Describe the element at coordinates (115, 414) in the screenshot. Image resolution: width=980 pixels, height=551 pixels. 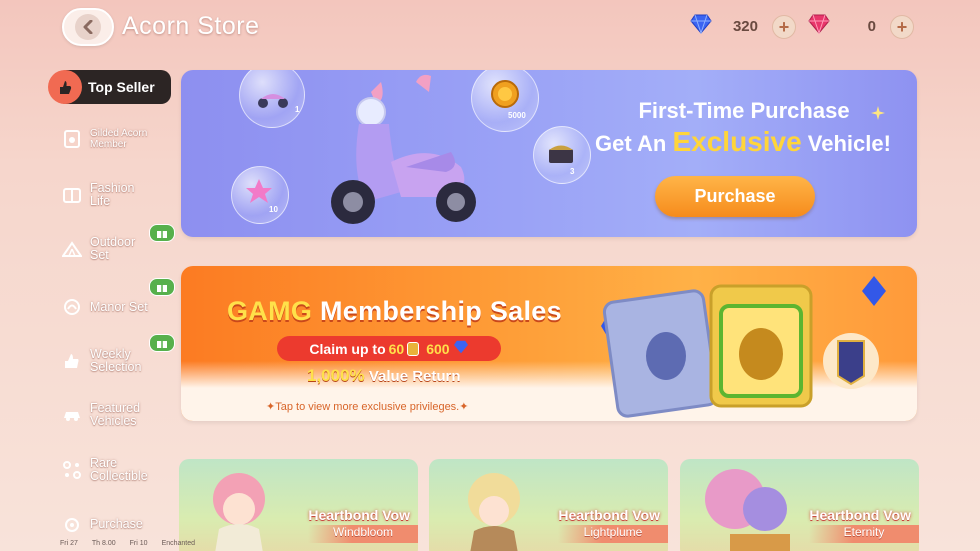
I see `sidebar-item-label: Featured Vehicles` at that location.